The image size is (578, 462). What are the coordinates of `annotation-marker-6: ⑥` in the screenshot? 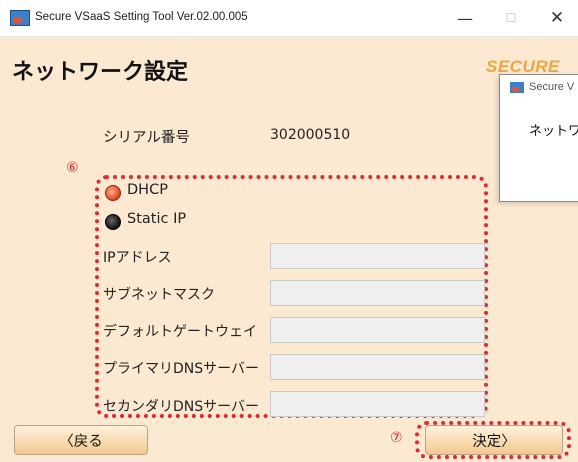 It's located at (72, 168).